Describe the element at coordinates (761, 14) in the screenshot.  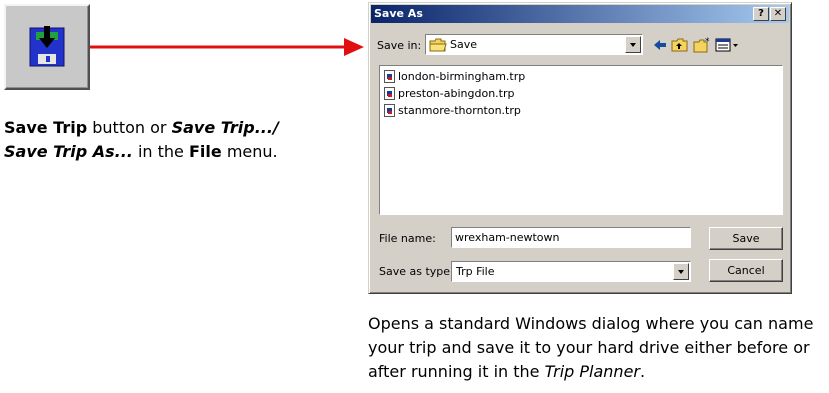
I see `help-button: ?` at that location.